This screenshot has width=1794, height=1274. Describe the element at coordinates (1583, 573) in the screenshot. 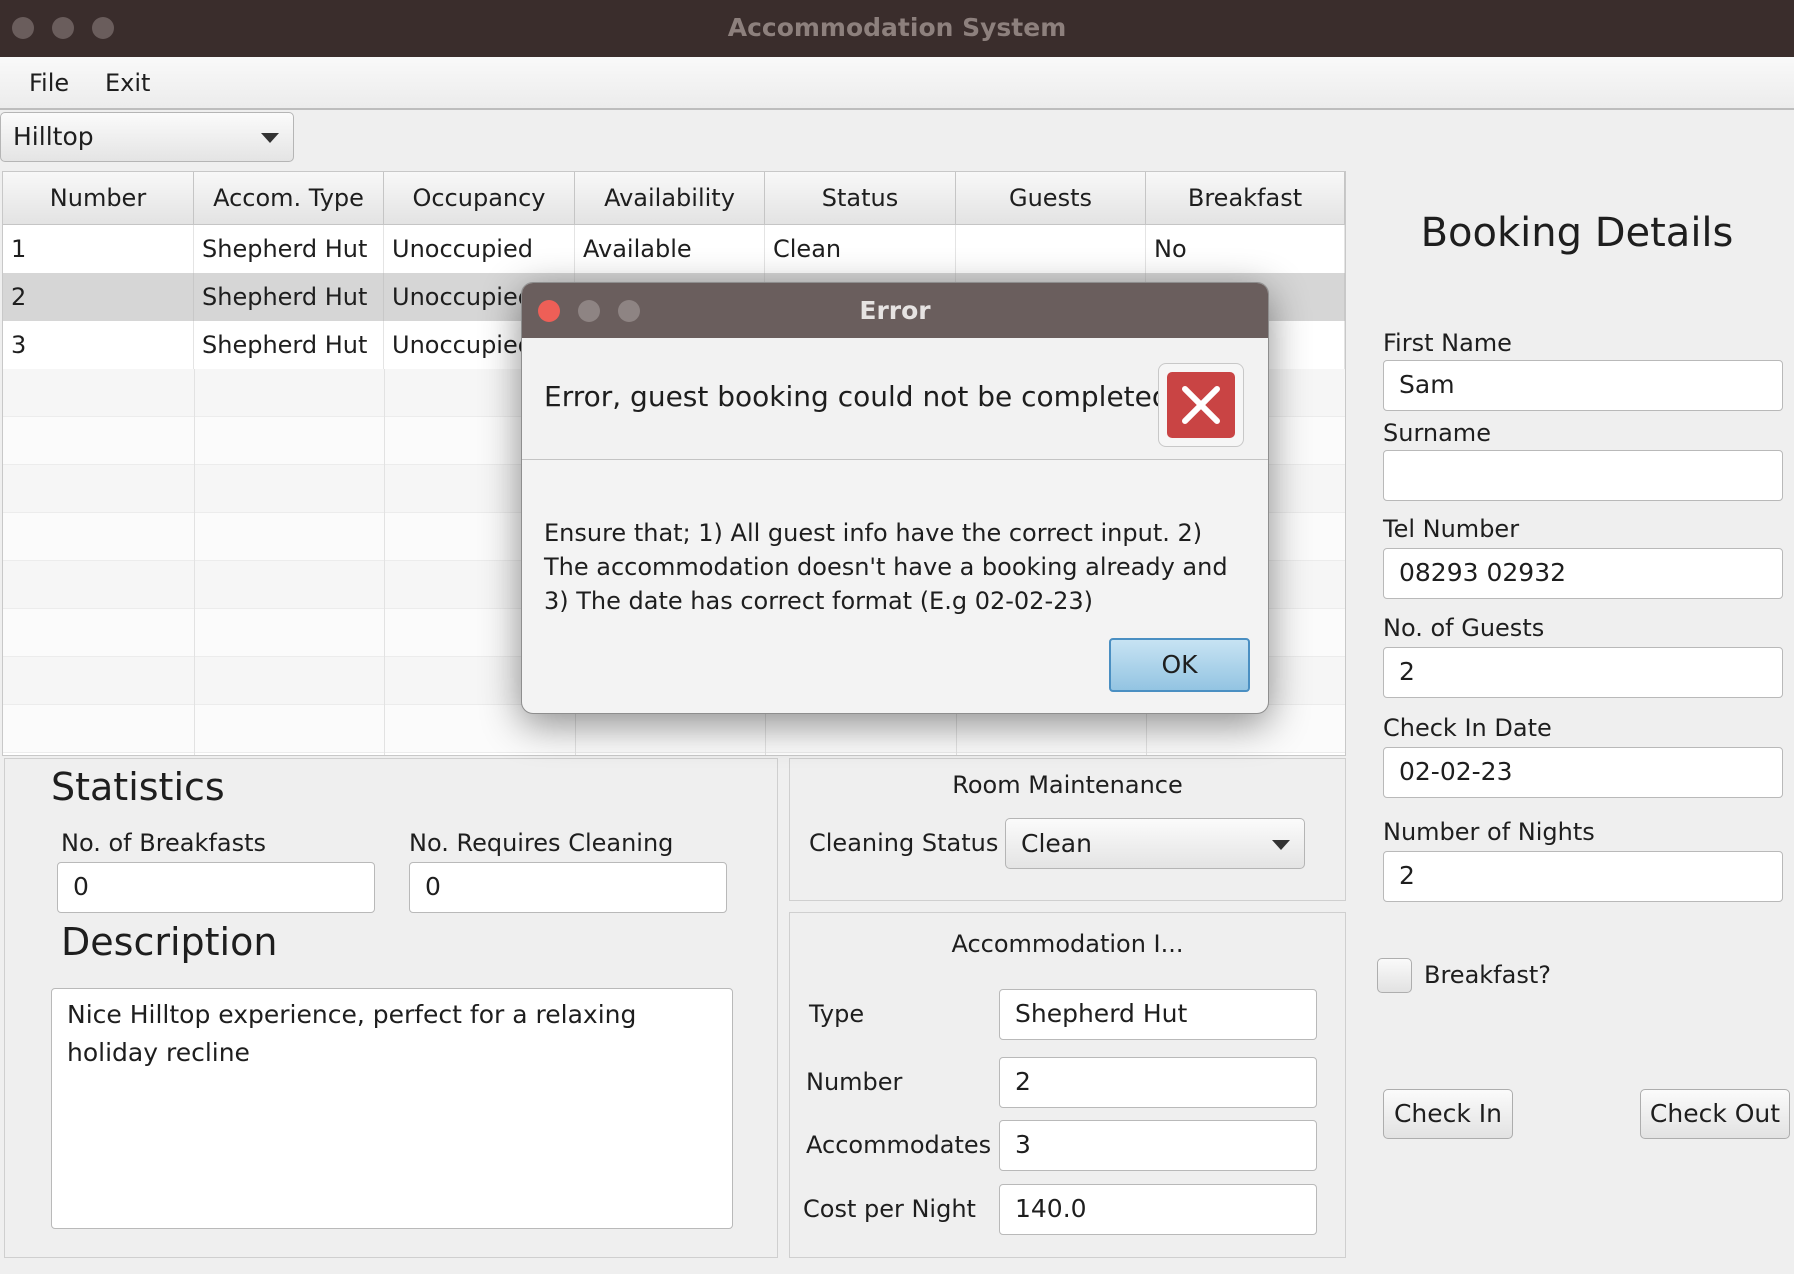

I see `tel-number-field: 08293 02932` at that location.